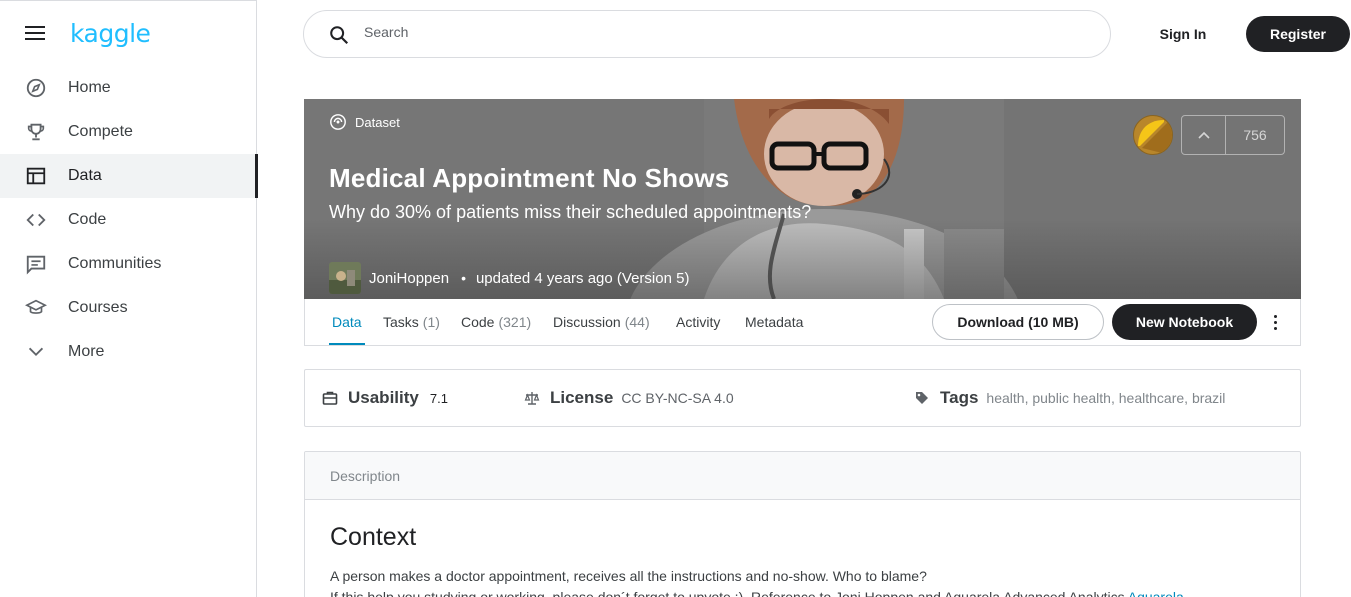 The width and height of the screenshot is (1351, 597). What do you see at coordinates (36, 176) in the screenshot?
I see `table-icon` at bounding box center [36, 176].